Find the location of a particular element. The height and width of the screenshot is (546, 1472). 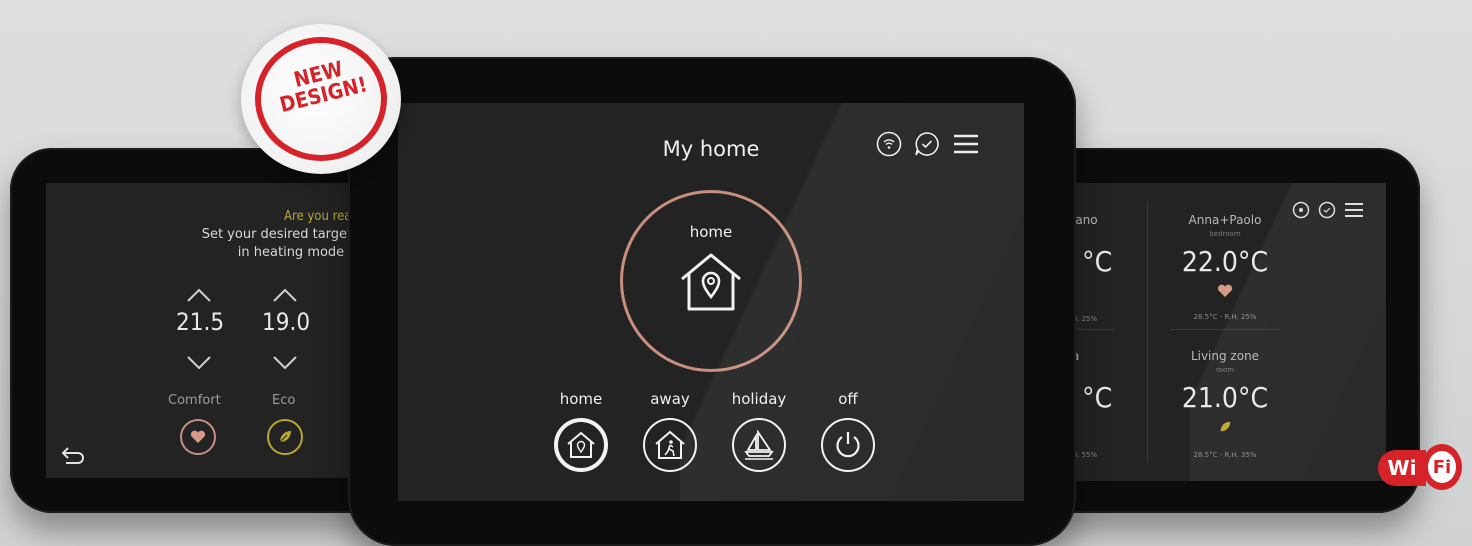

zone-rh: H. 25% is located at coordinates (1085, 319).